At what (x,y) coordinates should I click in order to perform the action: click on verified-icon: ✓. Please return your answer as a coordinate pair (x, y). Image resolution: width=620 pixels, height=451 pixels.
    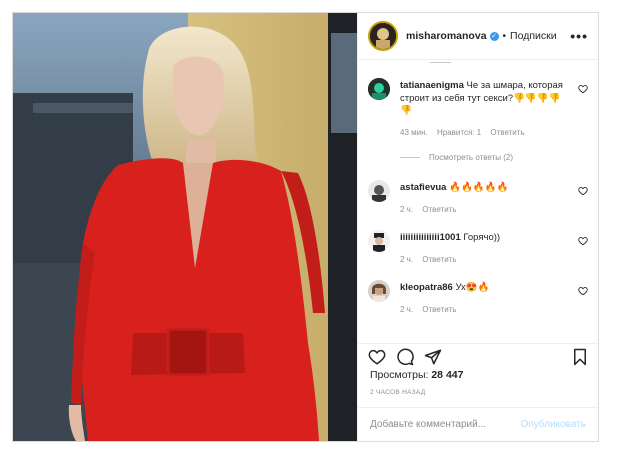
    Looking at the image, I should click on (494, 36).